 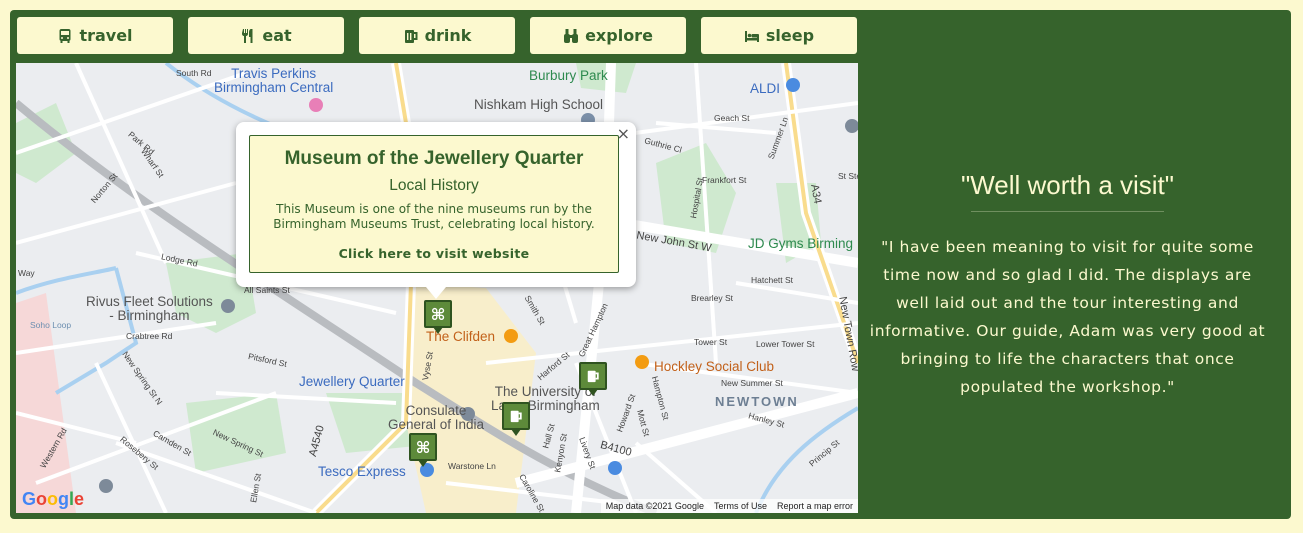 I want to click on street-label: Hatchett St, so click(x=772, y=280).